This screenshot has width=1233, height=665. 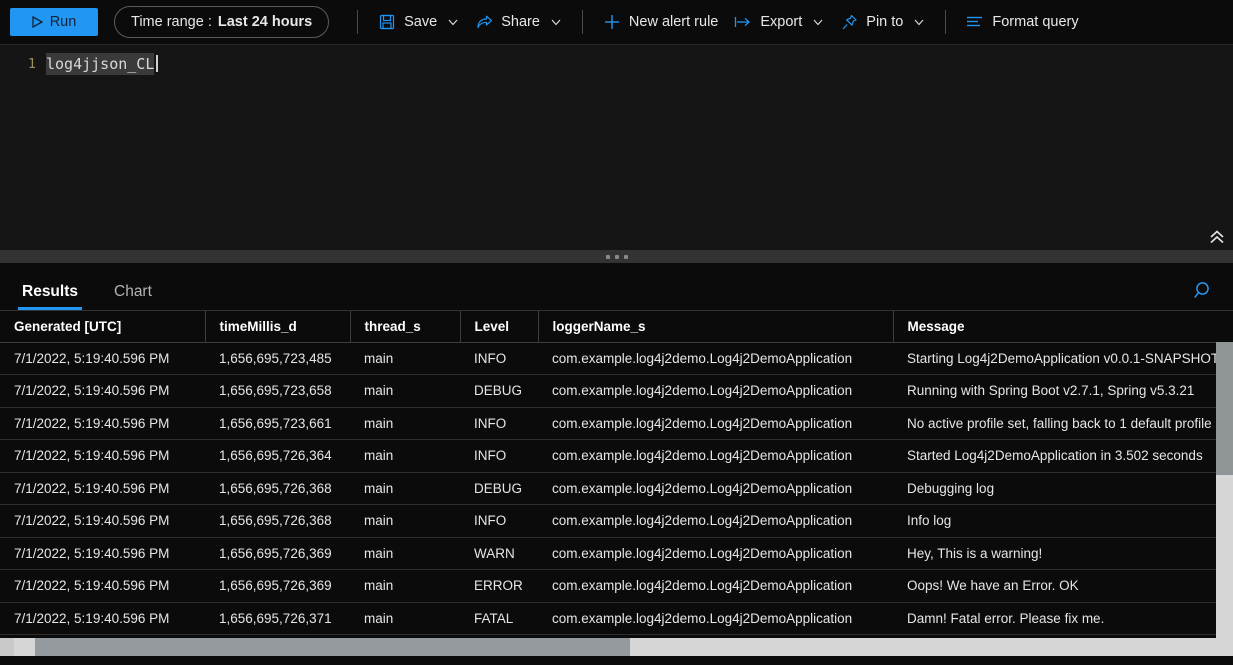 I want to click on cell-timemillis: 1,656,695,723,658, so click(x=277, y=391).